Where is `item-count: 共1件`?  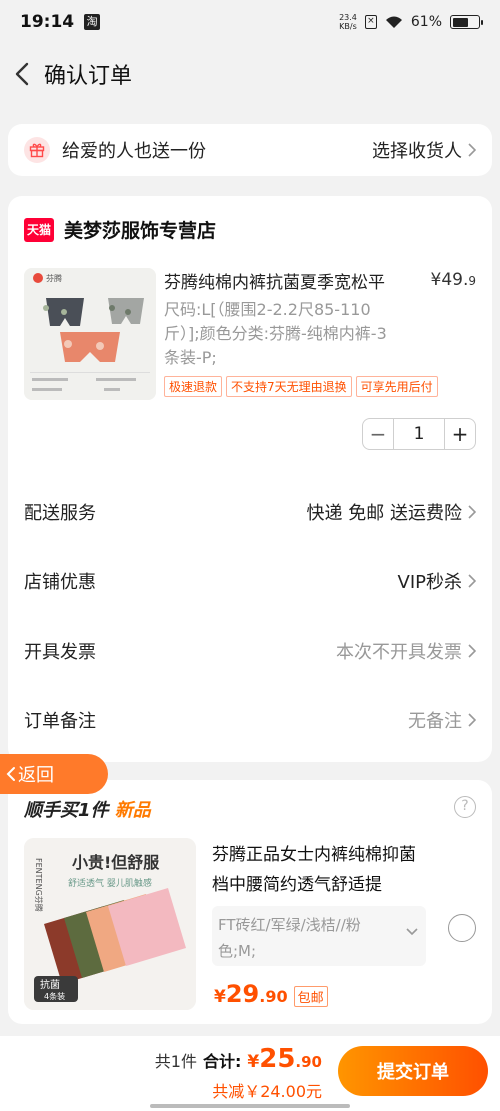 item-count: 共1件 is located at coordinates (175, 1061).